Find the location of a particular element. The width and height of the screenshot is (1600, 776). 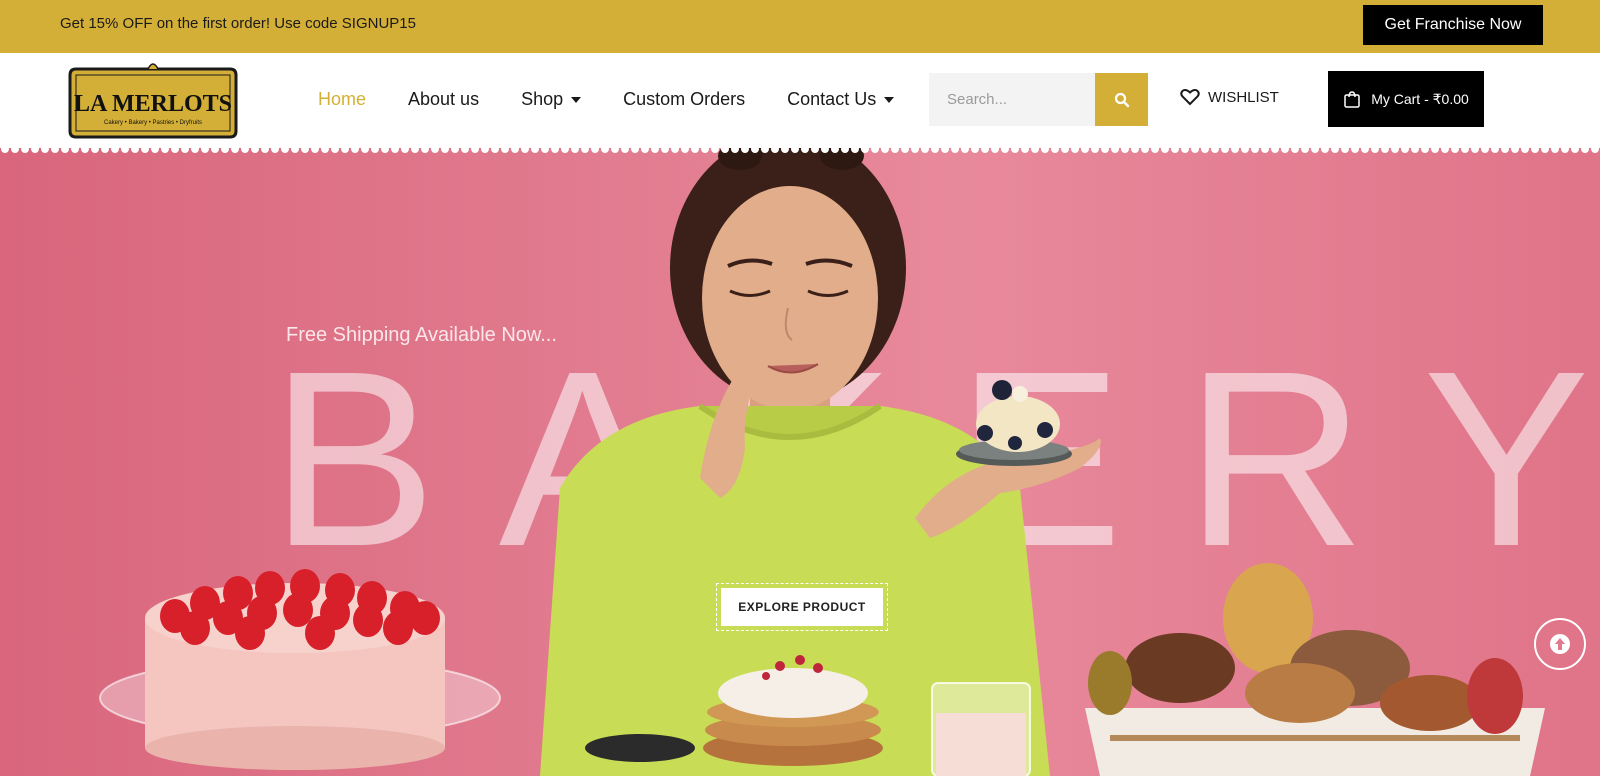

nav-custom-orders: Custom Orders is located at coordinates (684, 99).